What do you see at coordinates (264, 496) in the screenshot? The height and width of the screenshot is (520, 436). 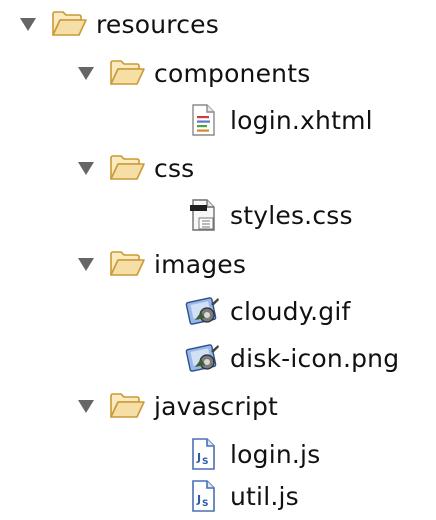 I see `tree-node-label: util.js` at bounding box center [264, 496].